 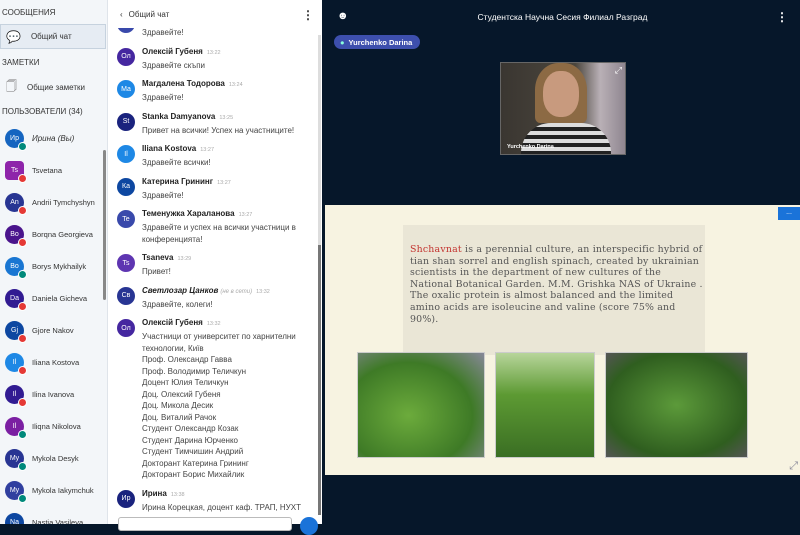 I want to click on user-list-item: Il Ilina Ivanova, so click(x=52, y=394).